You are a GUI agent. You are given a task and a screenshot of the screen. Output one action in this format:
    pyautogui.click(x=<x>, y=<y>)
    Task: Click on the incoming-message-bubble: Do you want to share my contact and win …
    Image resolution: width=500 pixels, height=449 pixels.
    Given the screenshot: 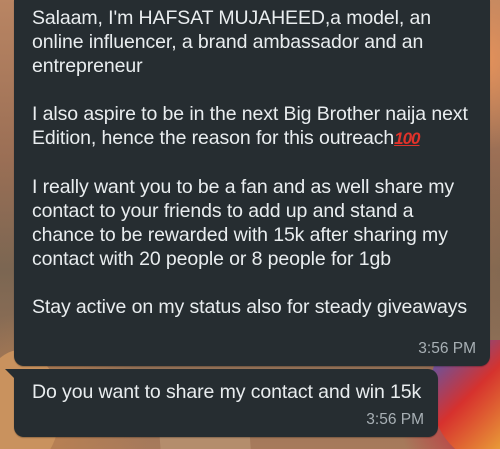 What is the action you would take?
    pyautogui.click(x=221, y=403)
    